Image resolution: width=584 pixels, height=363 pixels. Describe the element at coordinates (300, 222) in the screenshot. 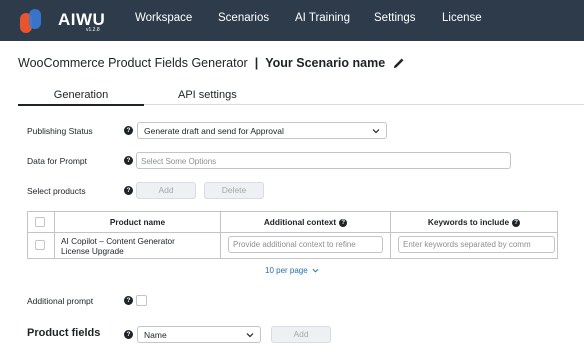

I see `column-header-additional-context-text: Additional context` at that location.